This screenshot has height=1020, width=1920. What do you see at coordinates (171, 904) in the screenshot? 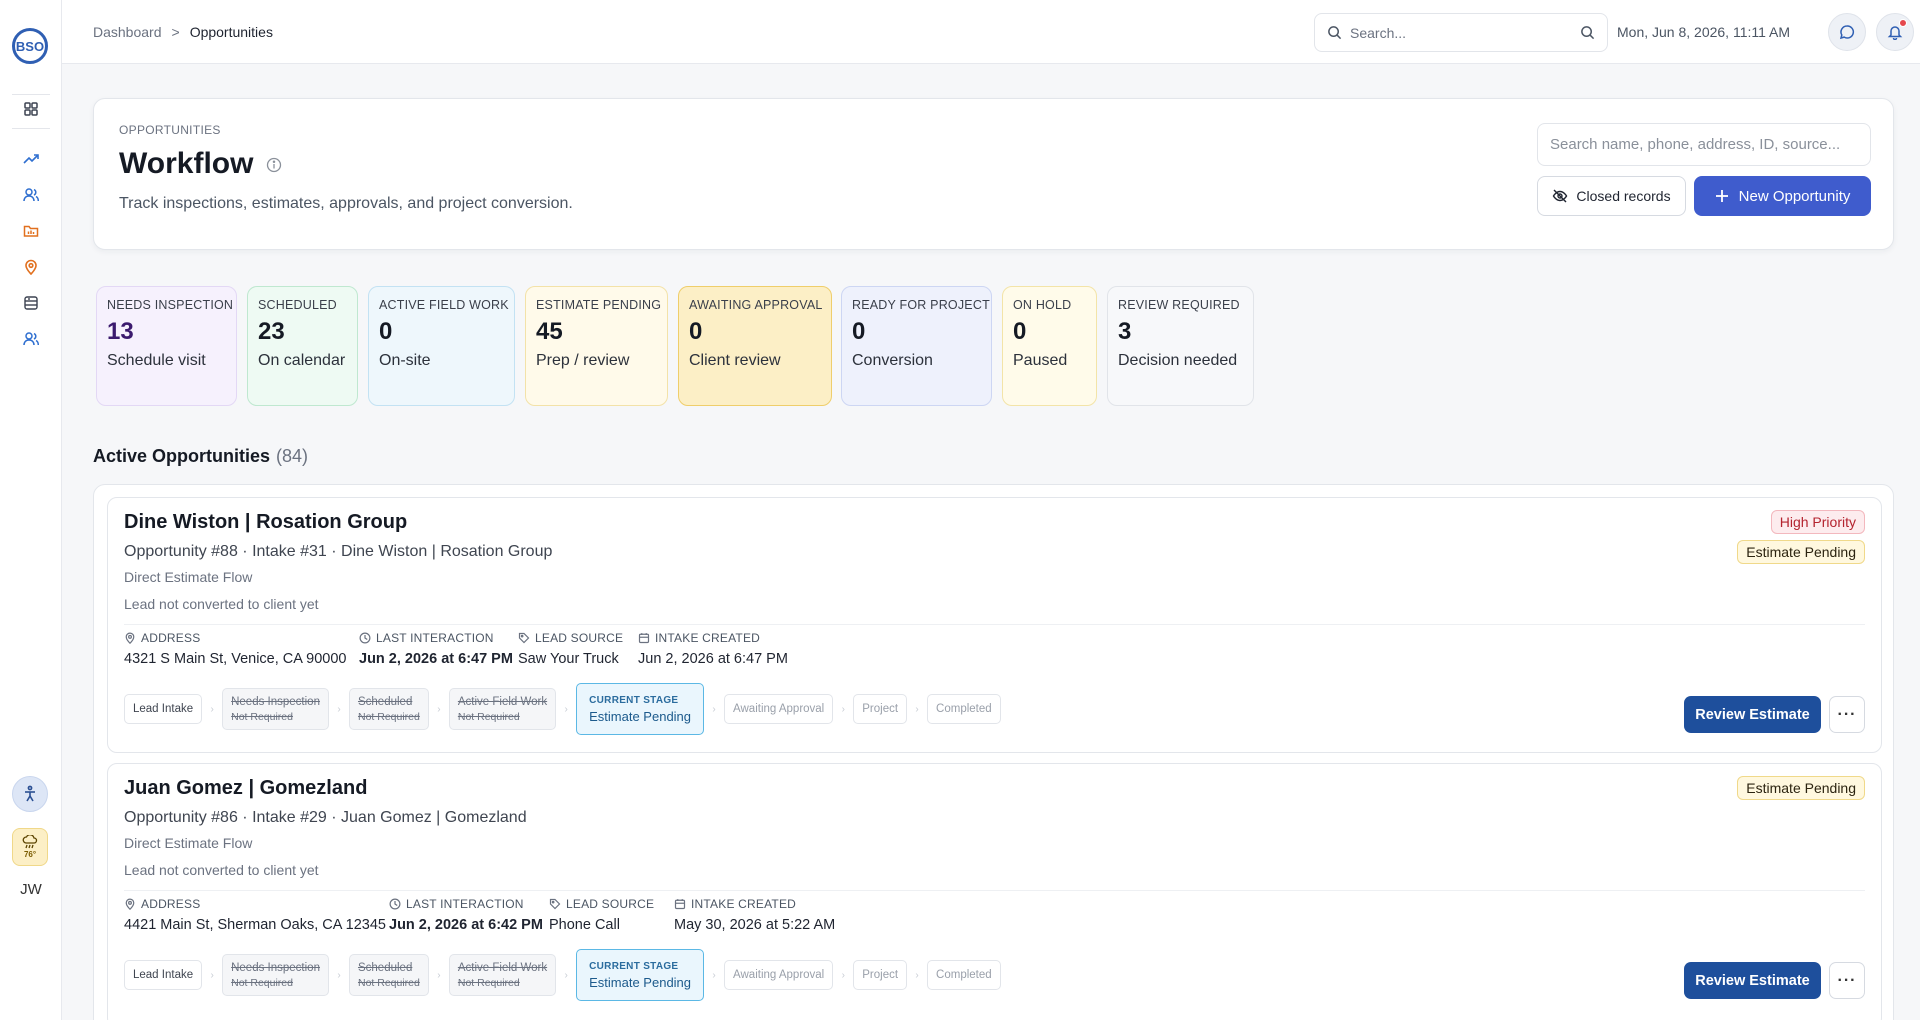
I see `meta-label-address: ADDRESS` at bounding box center [171, 904].